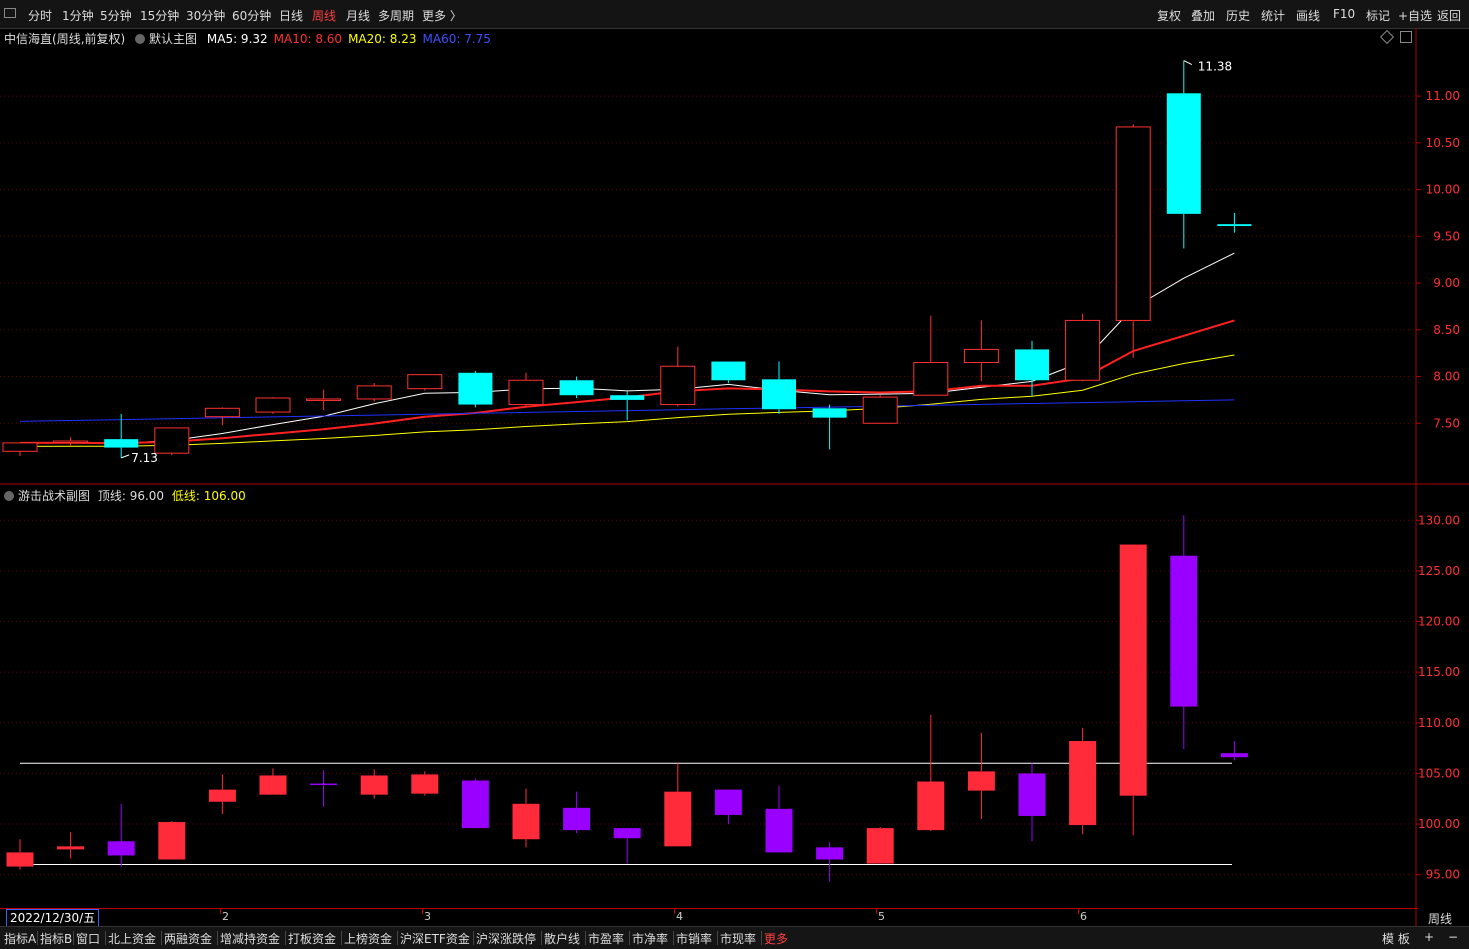  What do you see at coordinates (1083, 916) in the screenshot?
I see `month-label: 6` at bounding box center [1083, 916].